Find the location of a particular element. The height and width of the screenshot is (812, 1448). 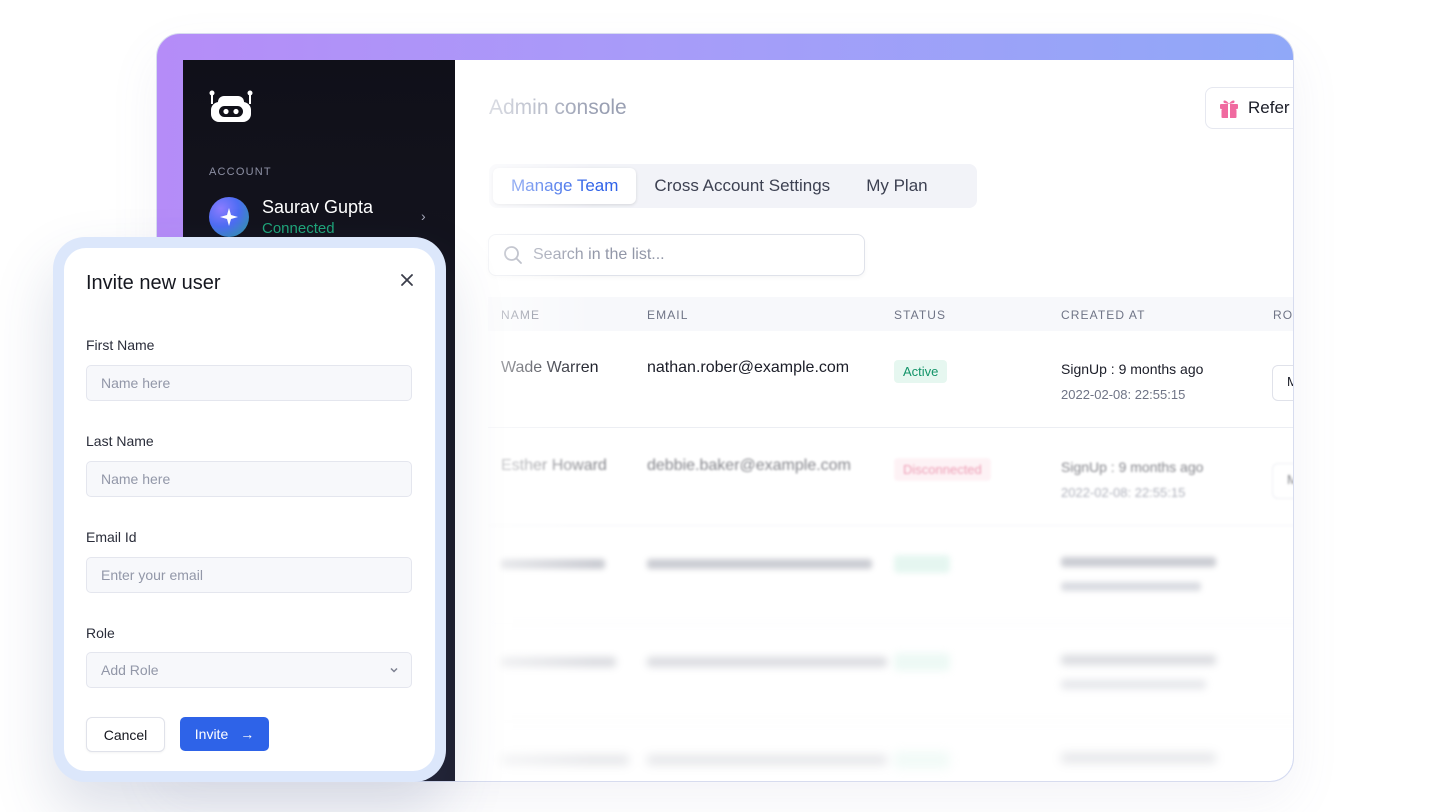

close-icon is located at coordinates (407, 280).